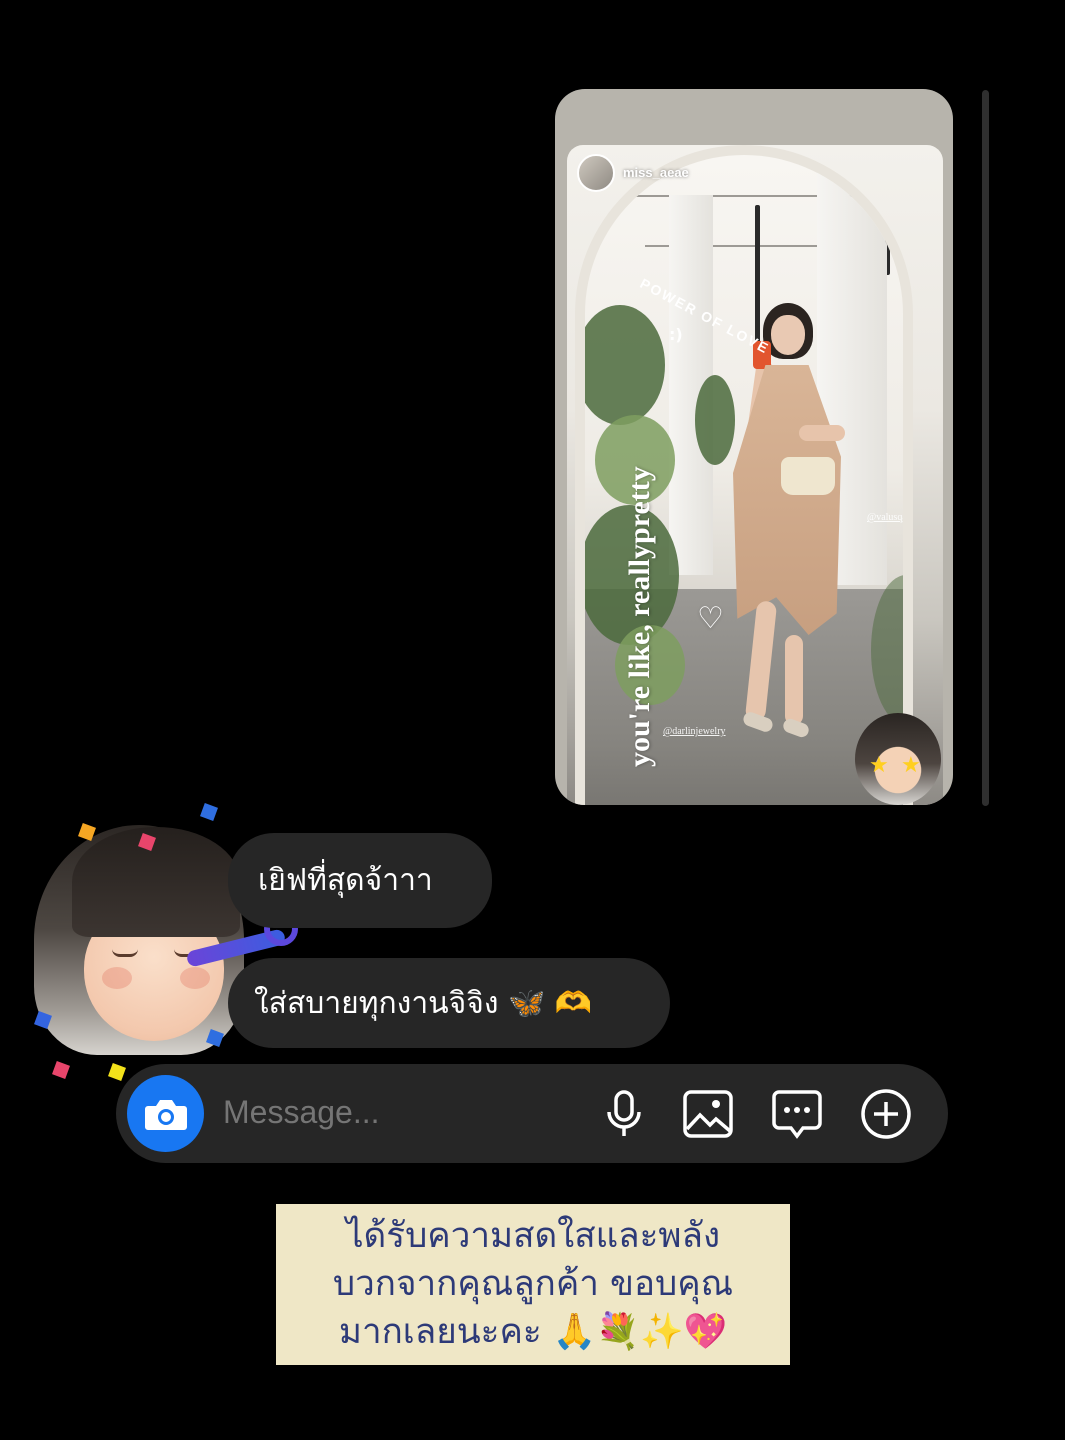 The height and width of the screenshot is (1440, 1065). What do you see at coordinates (794, 680) in the screenshot?
I see `person-leg` at bounding box center [794, 680].